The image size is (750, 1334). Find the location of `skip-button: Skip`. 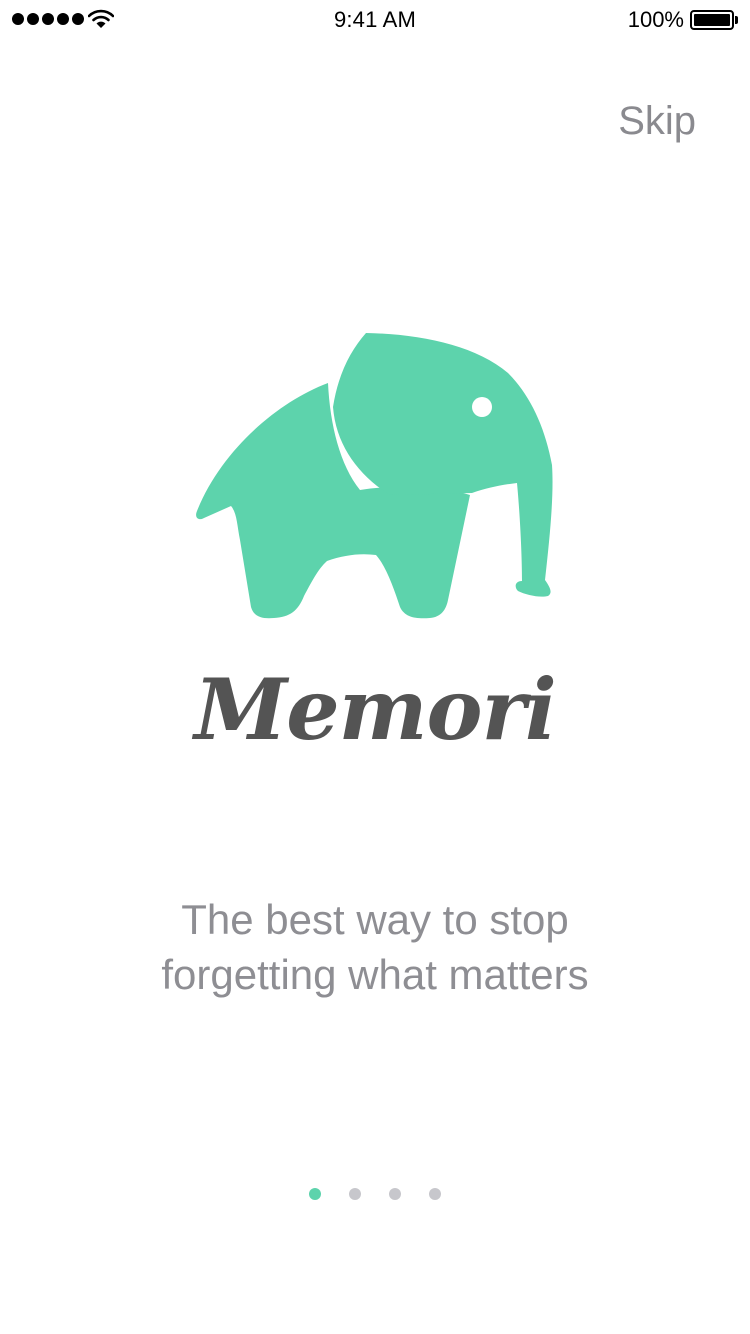

skip-button: Skip is located at coordinates (657, 121).